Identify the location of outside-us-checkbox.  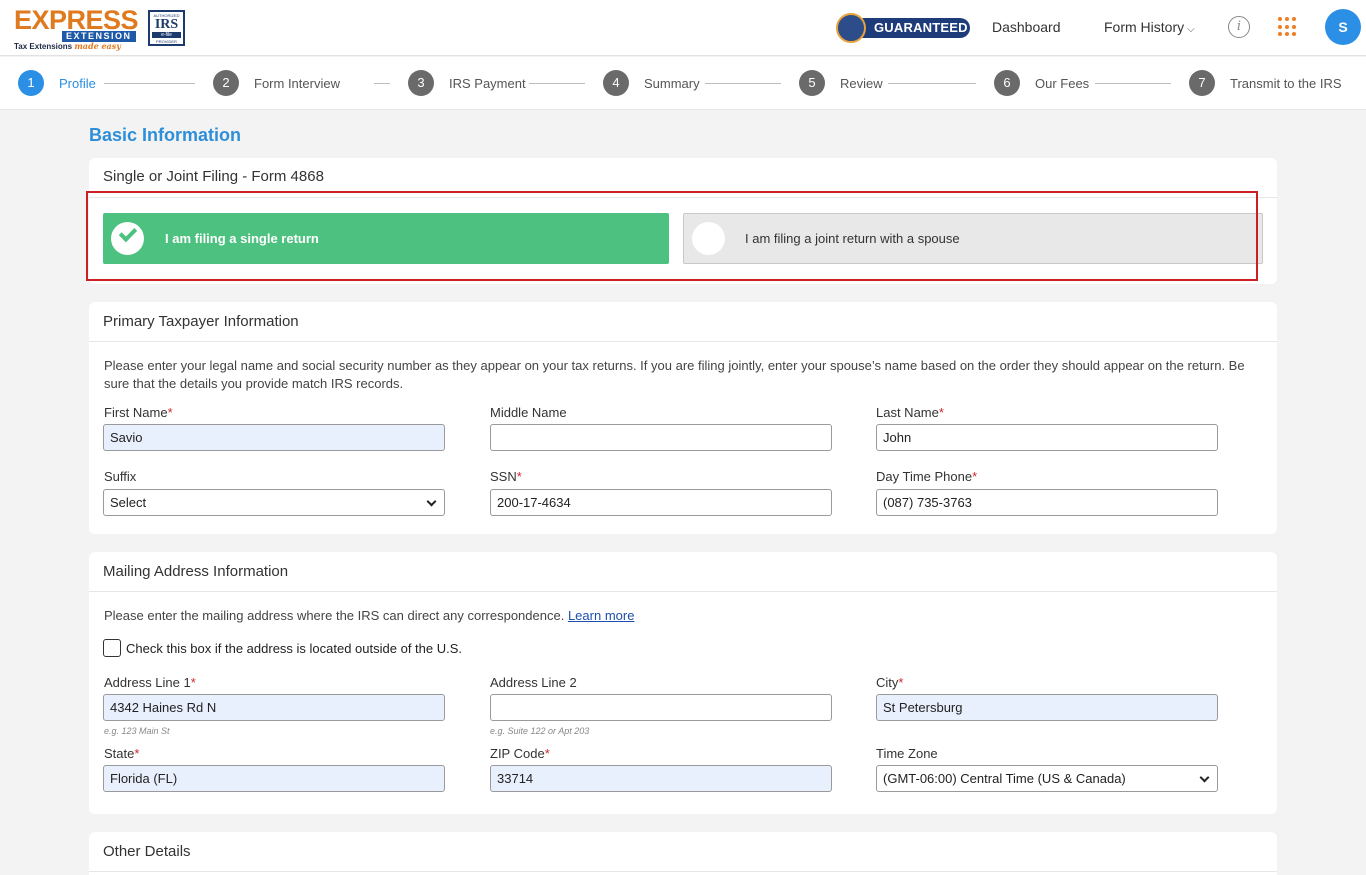
(112, 648).